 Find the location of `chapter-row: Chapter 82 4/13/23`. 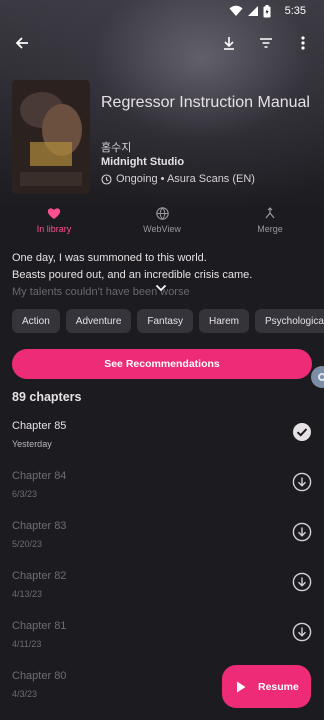

chapter-row: Chapter 82 4/13/23 is located at coordinates (162, 583).